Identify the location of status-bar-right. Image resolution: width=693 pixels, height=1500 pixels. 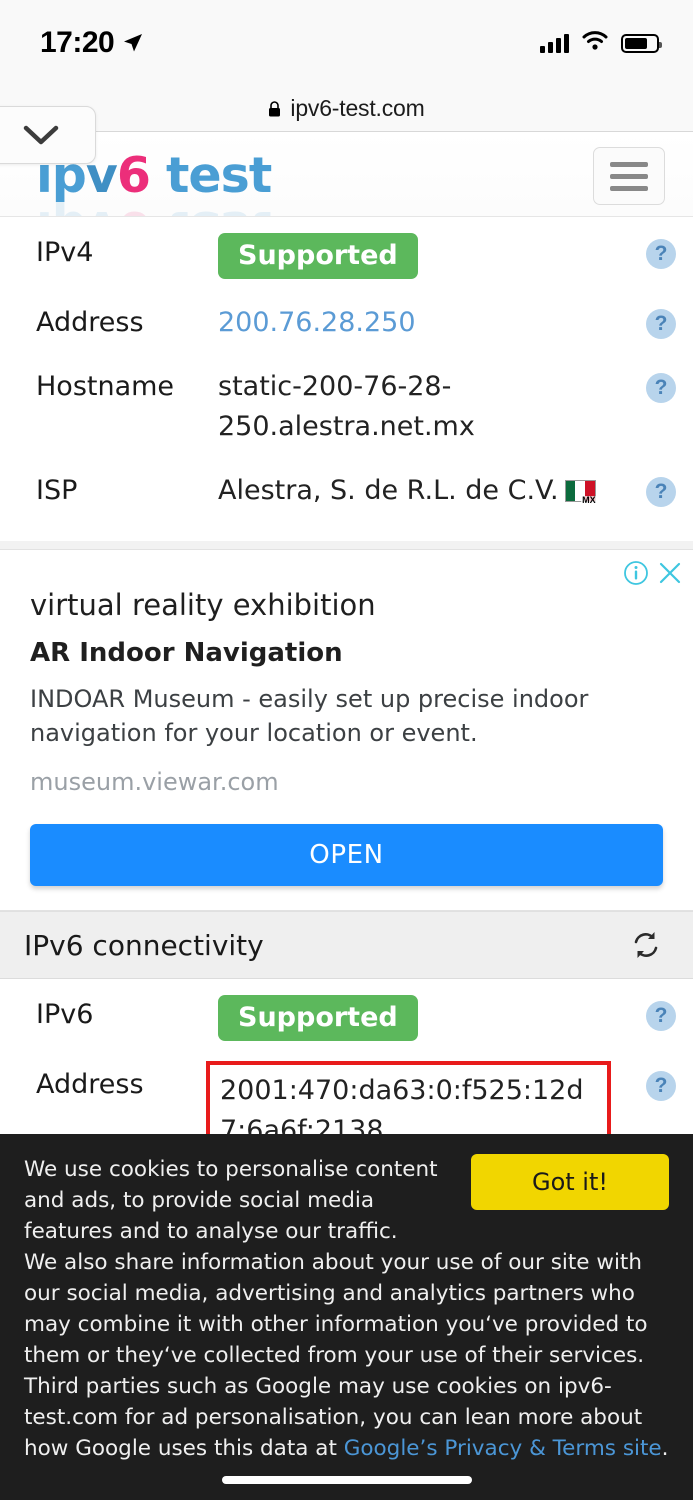
(601, 43).